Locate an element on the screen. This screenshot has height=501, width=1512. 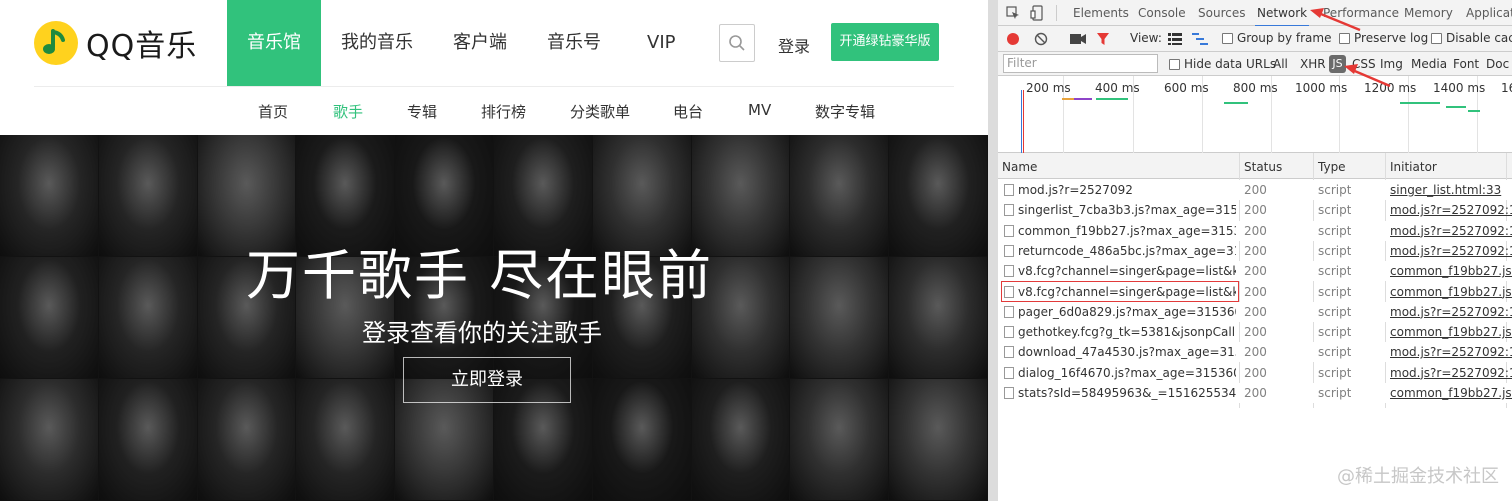
nav-my-music: 我的音乐 is located at coordinates (377, 43).